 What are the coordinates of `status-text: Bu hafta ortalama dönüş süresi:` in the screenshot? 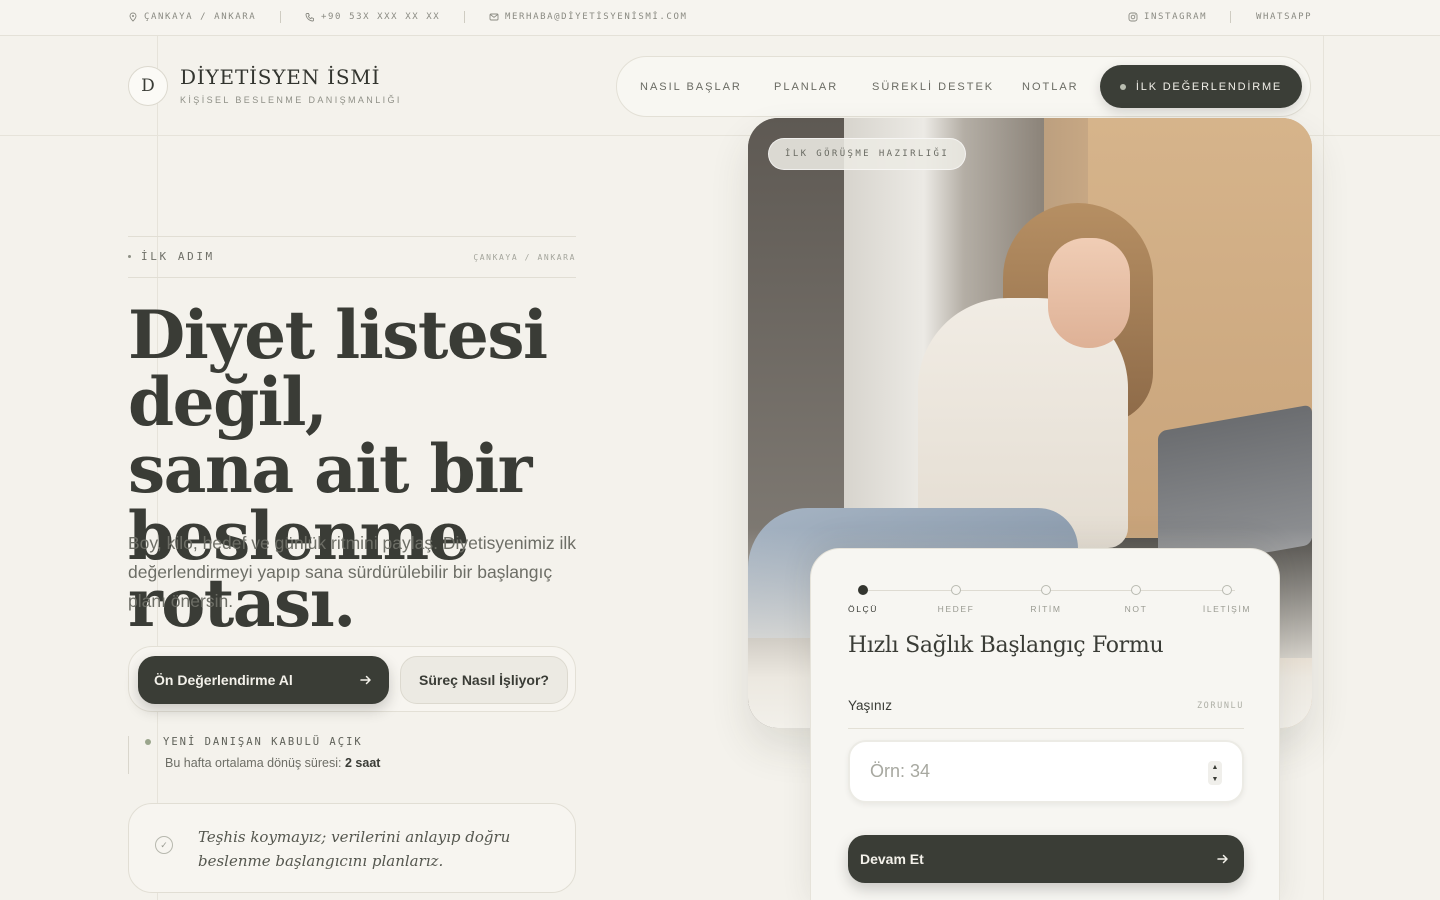 It's located at (253, 763).